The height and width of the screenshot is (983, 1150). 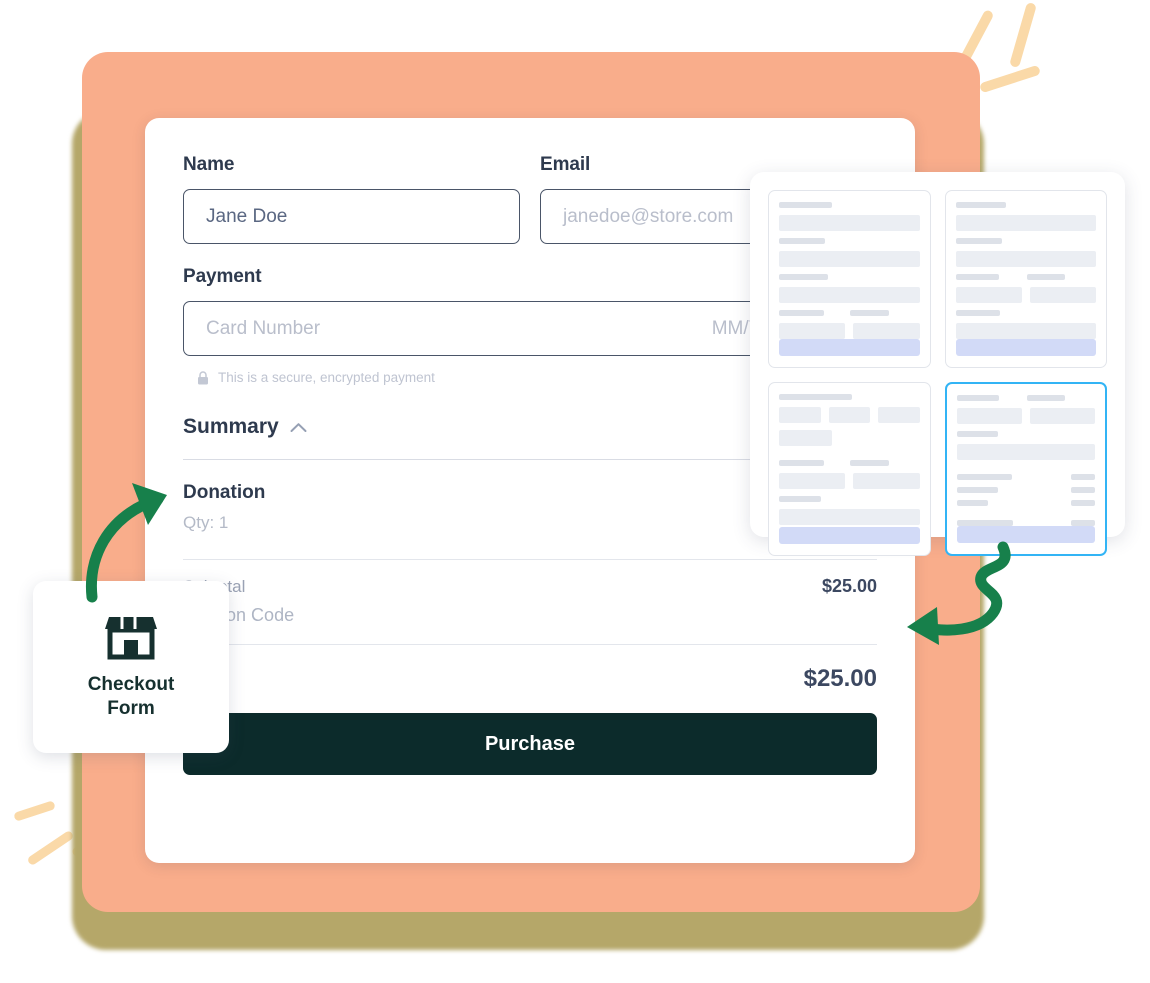 I want to click on purchase-button: Purchase, so click(x=530, y=744).